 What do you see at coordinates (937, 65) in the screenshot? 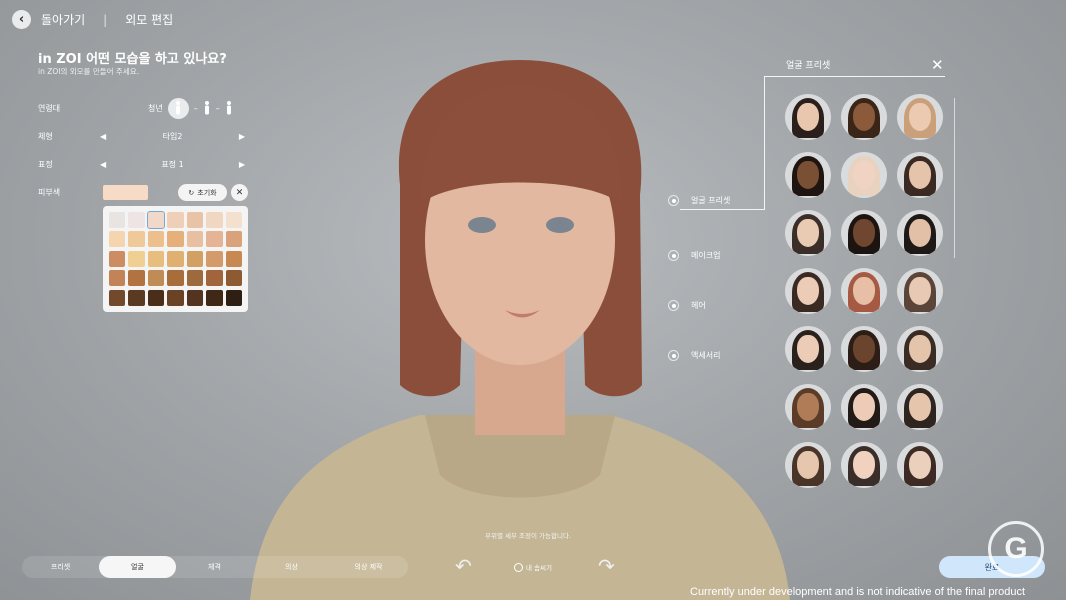
I see `close-icon: ✕` at bounding box center [937, 65].